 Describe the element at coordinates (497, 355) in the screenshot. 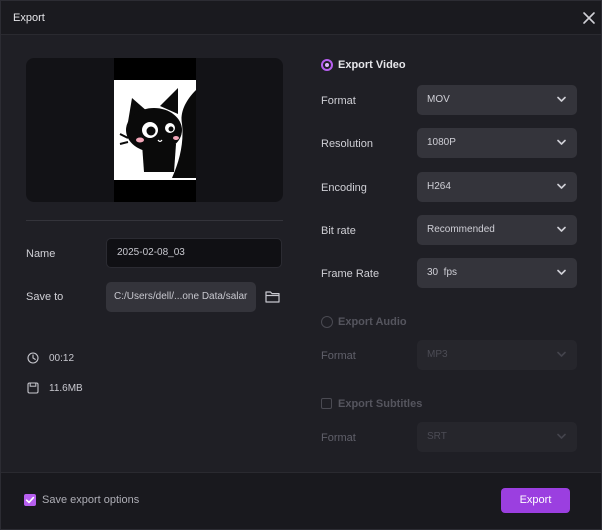

I see `audio-format-select: MP3` at that location.